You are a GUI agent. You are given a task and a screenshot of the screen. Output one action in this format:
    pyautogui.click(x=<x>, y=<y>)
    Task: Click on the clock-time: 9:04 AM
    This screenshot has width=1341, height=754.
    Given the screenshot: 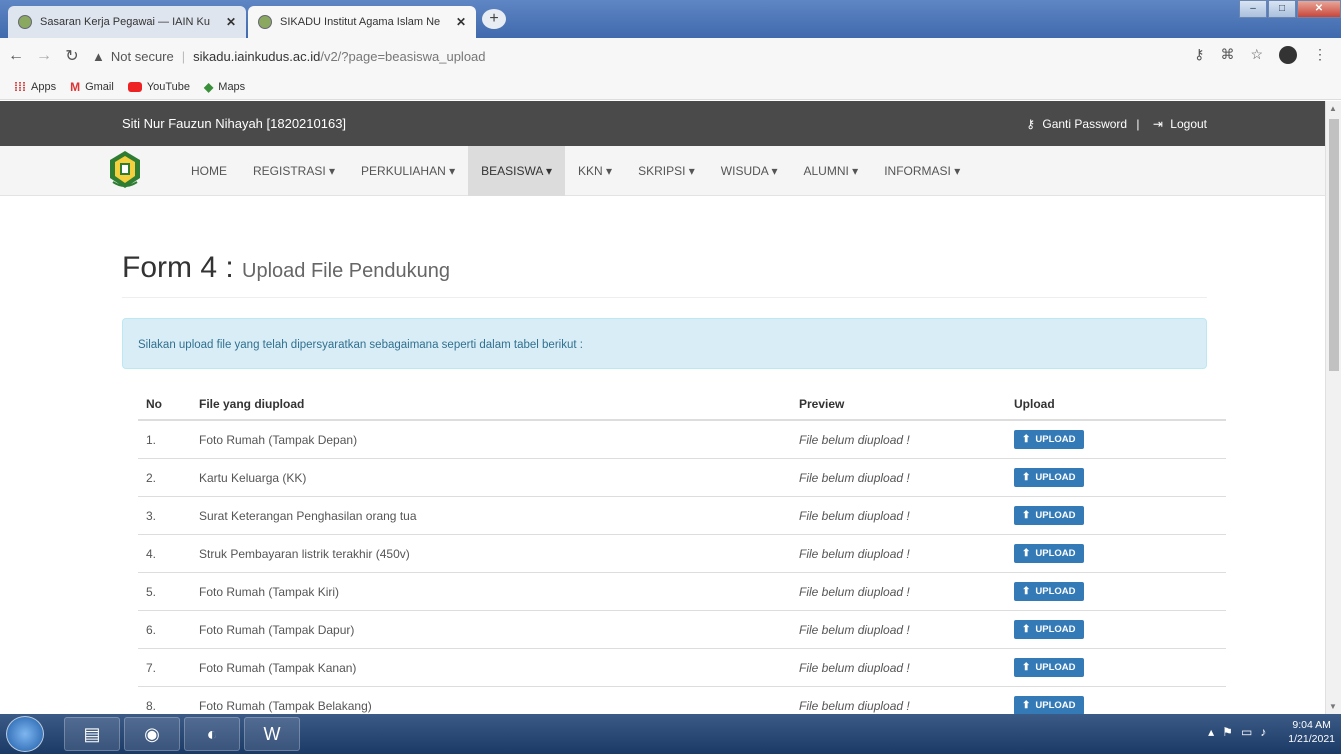 What is the action you would take?
    pyautogui.click(x=1311, y=725)
    